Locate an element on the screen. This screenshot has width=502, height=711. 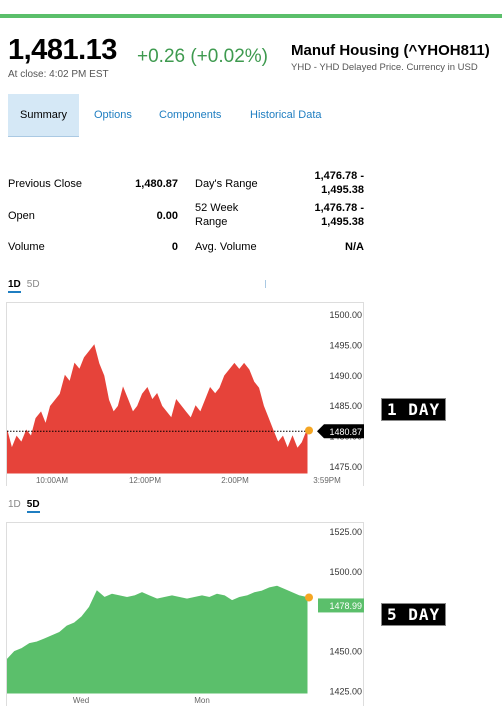
range-tabs-1d-chart: 1D 5D is located at coordinates (27, 286).